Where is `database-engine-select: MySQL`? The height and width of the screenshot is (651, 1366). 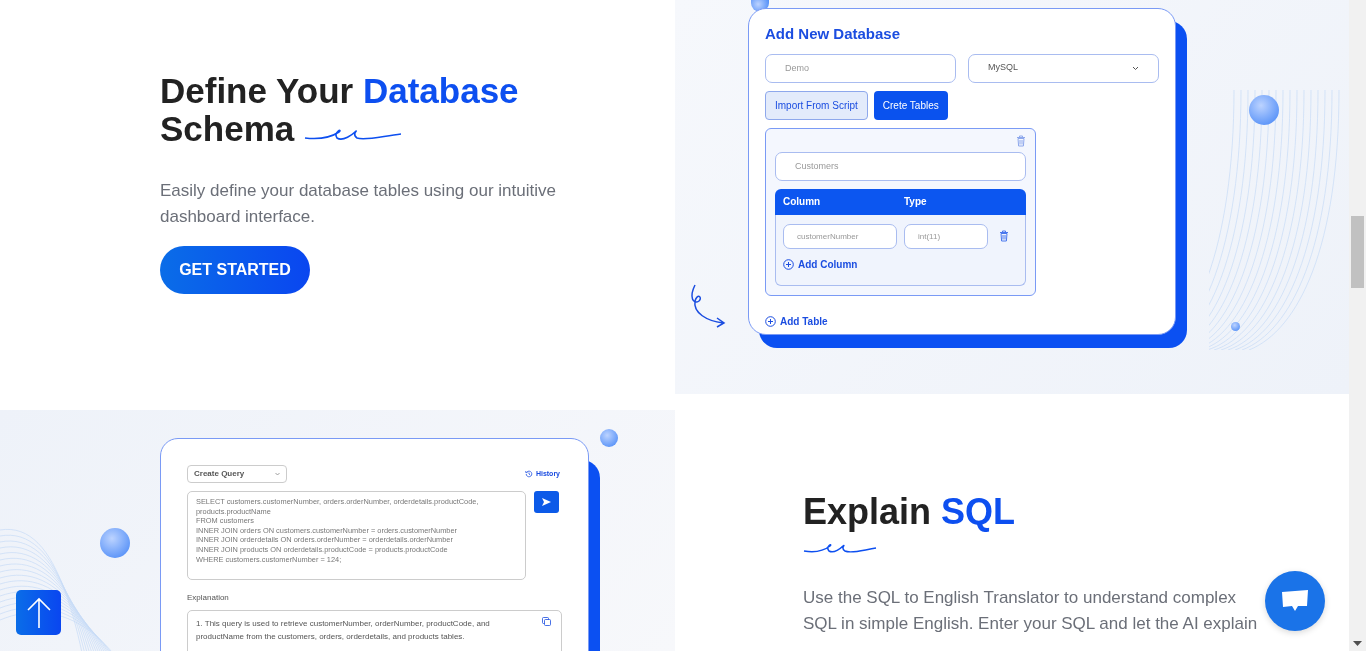 database-engine-select: MySQL is located at coordinates (1063, 68).